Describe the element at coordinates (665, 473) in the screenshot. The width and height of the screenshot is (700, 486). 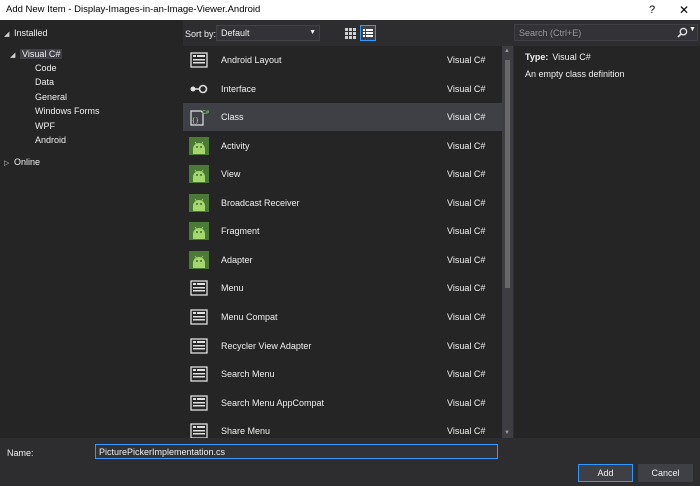
I see `cancel-button: Cancel` at that location.